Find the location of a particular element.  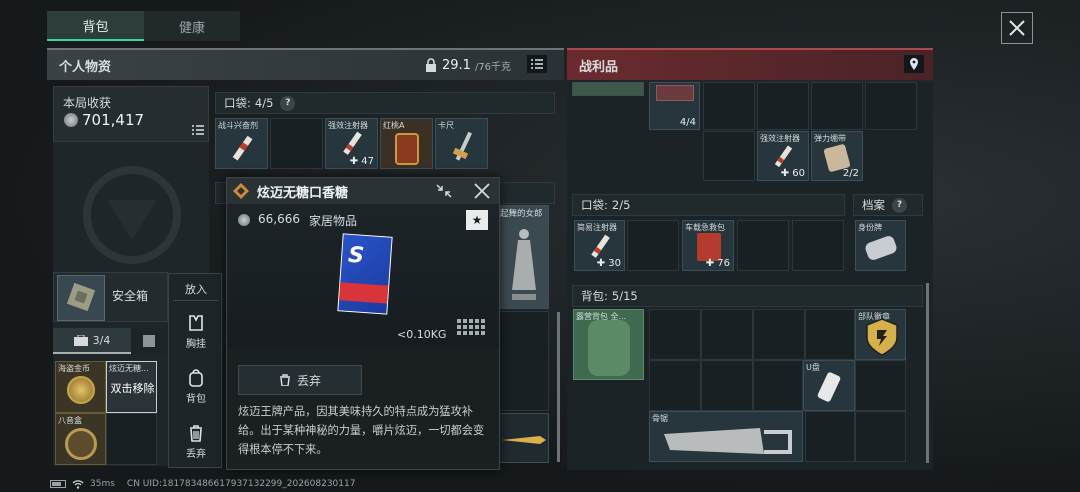

item-name: 战斗兴奋剂 is located at coordinates (238, 125).